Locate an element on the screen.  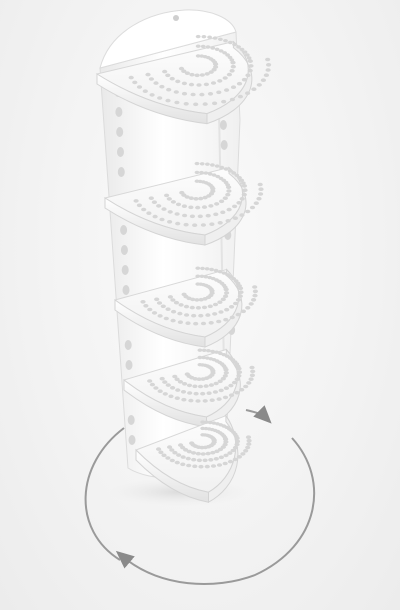
hang-hole is located at coordinates (176, 18).